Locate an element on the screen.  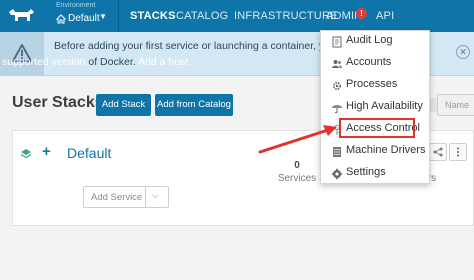
server-icon is located at coordinates (337, 152).